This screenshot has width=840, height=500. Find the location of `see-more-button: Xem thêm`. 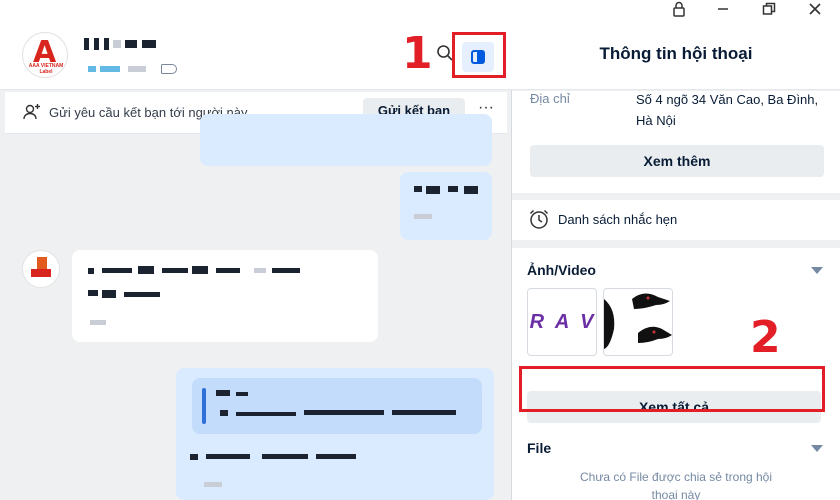

see-more-button: Xem thêm is located at coordinates (677, 161).